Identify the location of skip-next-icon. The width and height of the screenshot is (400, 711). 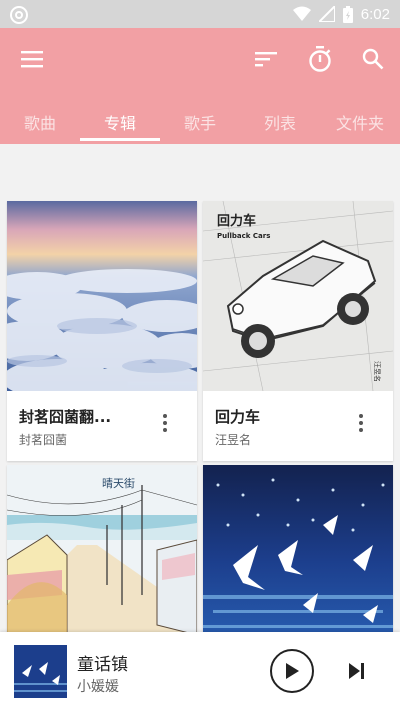
(356, 671).